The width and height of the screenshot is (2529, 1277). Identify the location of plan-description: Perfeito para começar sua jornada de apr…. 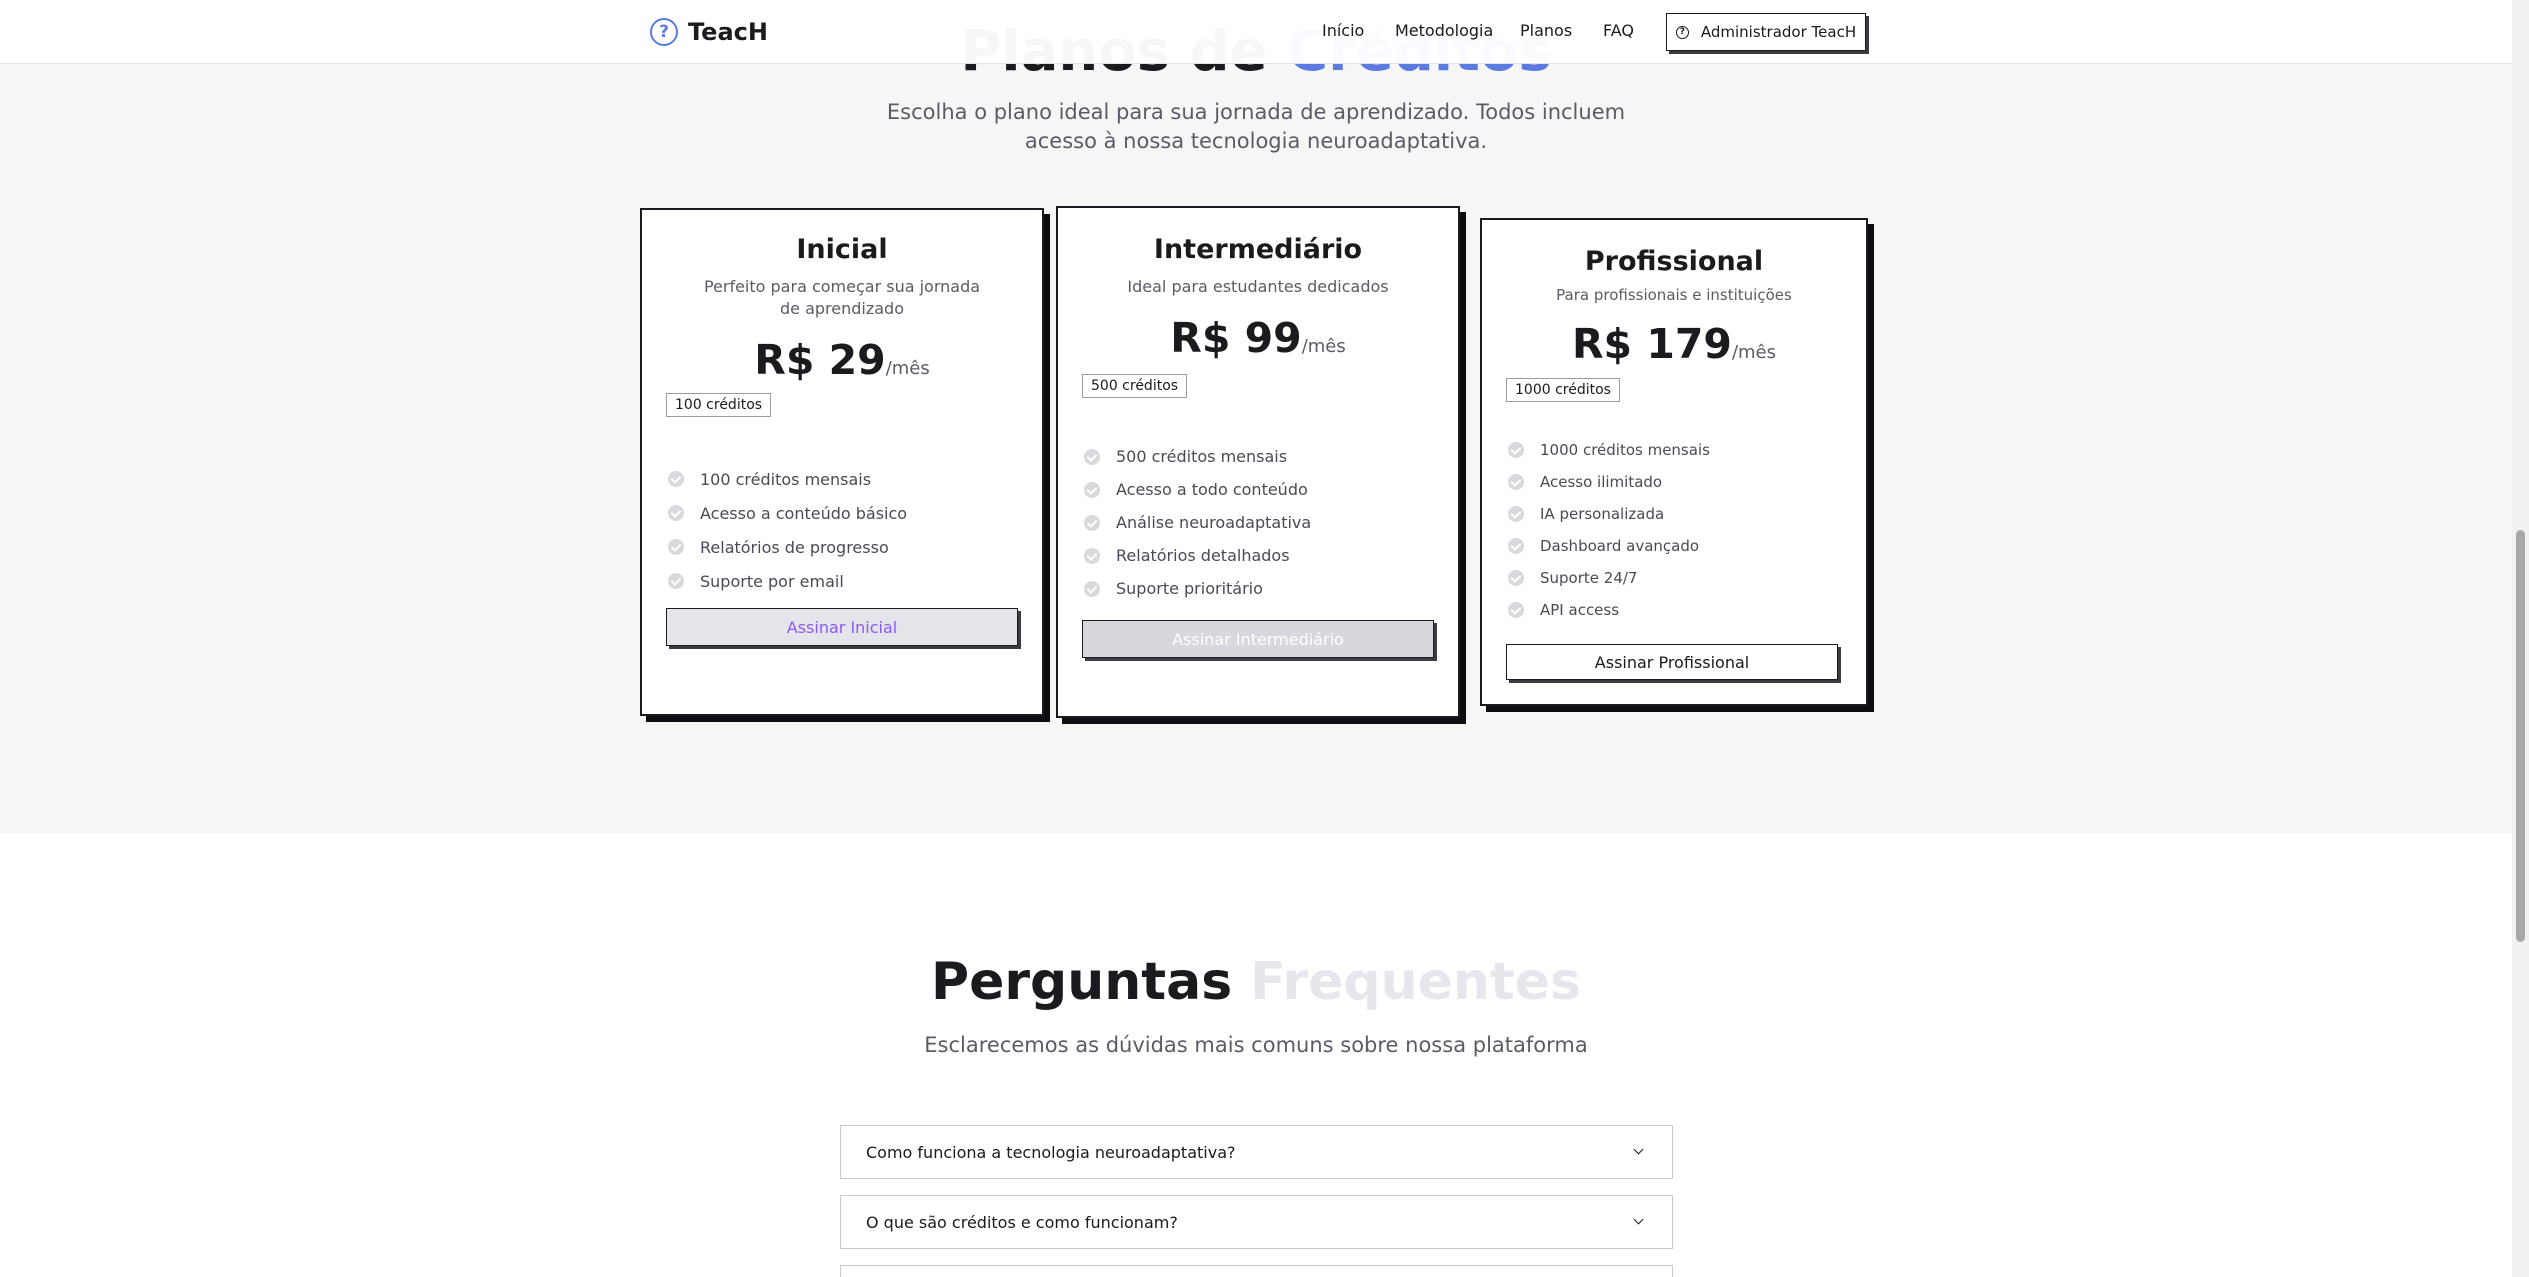
(842, 297).